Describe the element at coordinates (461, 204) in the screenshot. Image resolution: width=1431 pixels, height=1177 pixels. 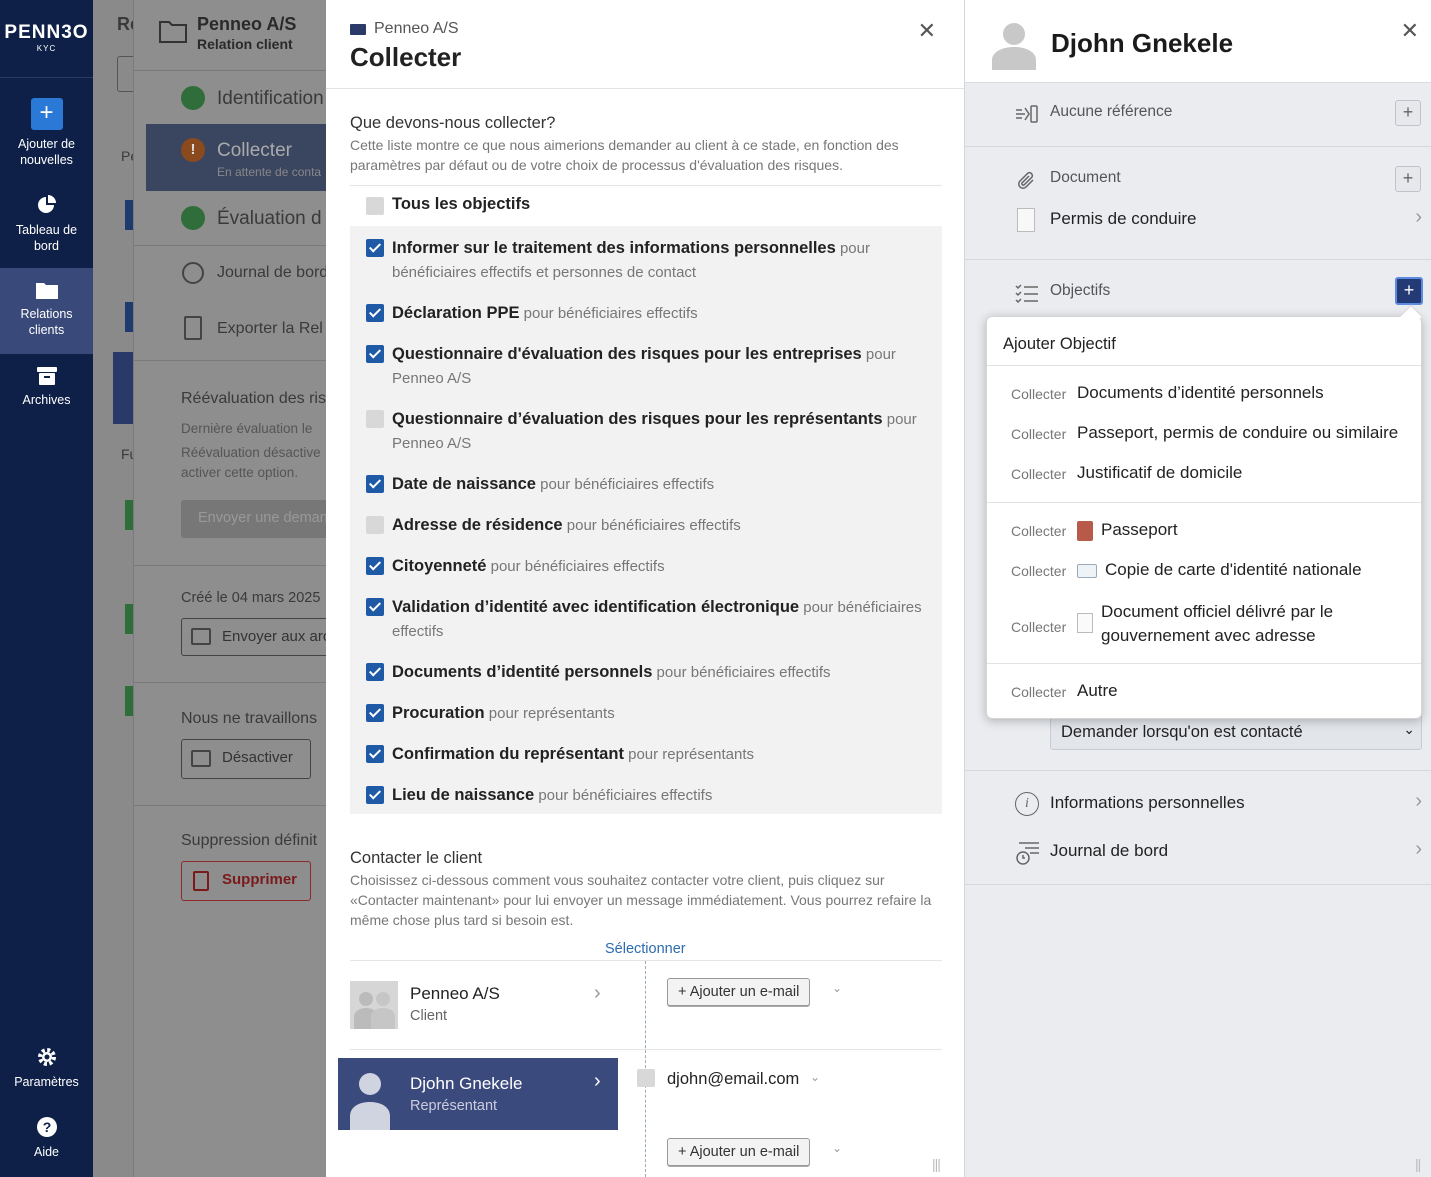
I see `all-objectives-label: Tous les objectifs` at that location.